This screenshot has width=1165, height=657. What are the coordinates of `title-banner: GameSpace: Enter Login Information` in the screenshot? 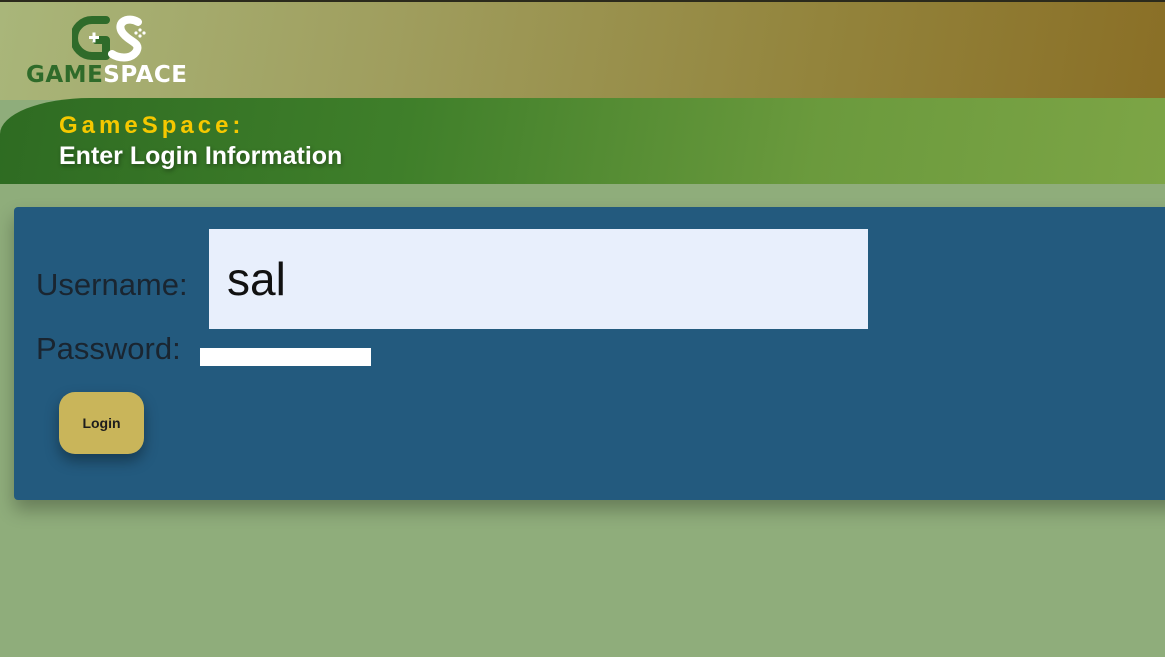 It's located at (582, 141).